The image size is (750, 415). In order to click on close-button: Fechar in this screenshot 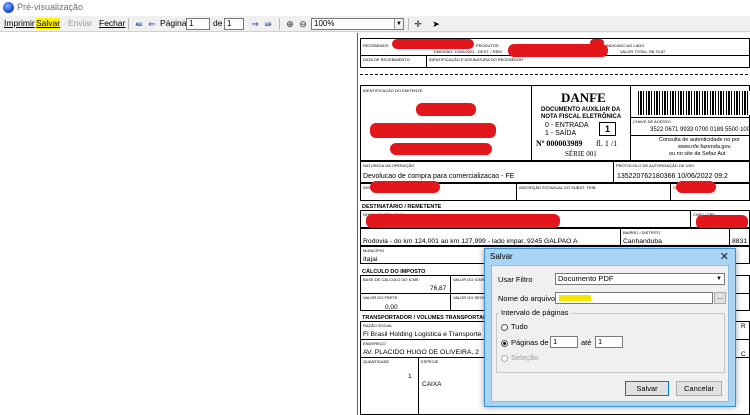, I will do `click(112, 23)`.